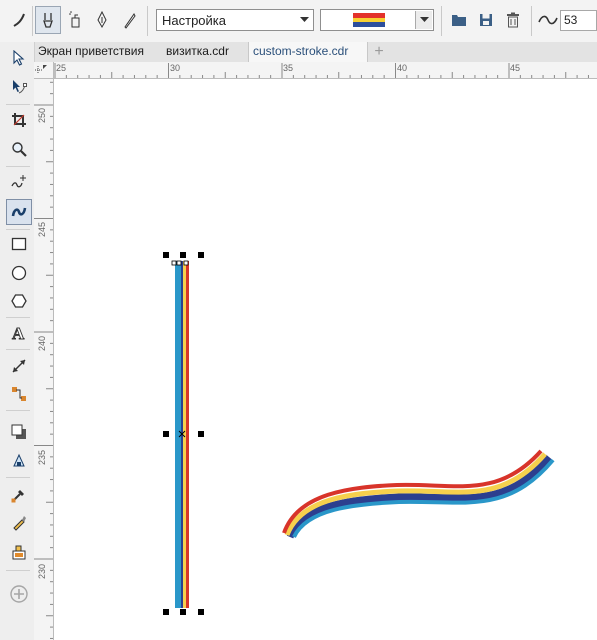 The width and height of the screenshot is (597, 640). Describe the element at coordinates (201, 612) in the screenshot. I see `handle-bottom-right` at that location.